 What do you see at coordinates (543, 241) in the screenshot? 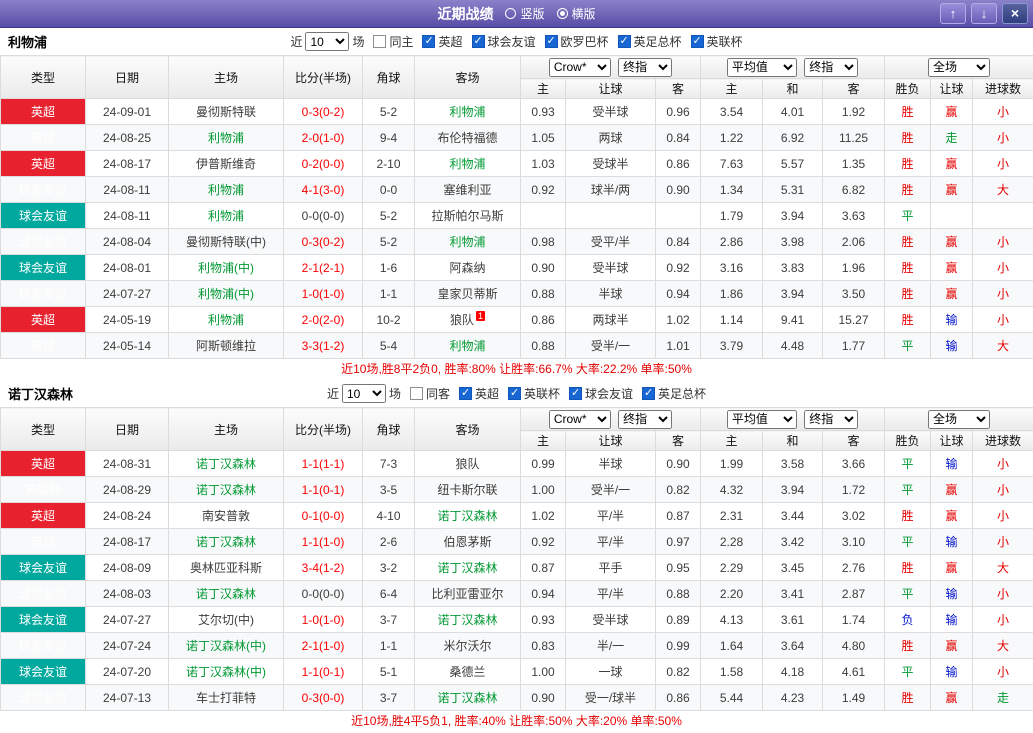
I see `asia-home-odds: 0.98` at bounding box center [543, 241].